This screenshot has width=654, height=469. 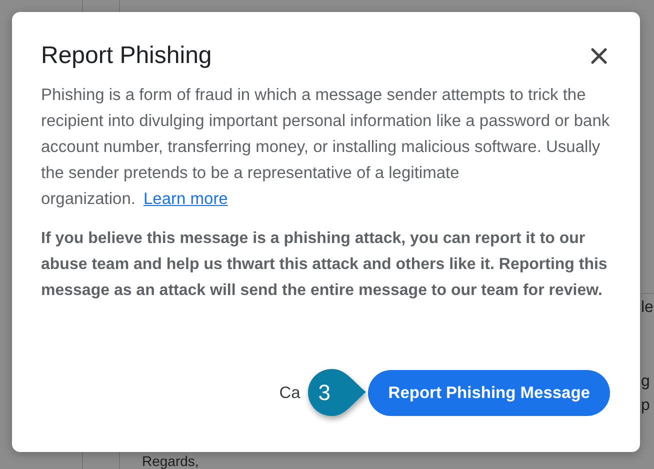 I want to click on background-text: p, so click(x=646, y=406).